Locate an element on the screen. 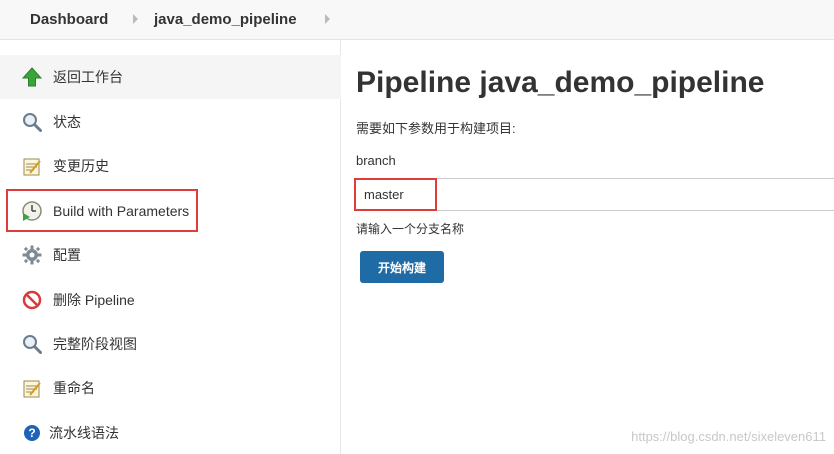 This screenshot has width=834, height=454. sidebar-item-label: 变更历史 is located at coordinates (81, 166).